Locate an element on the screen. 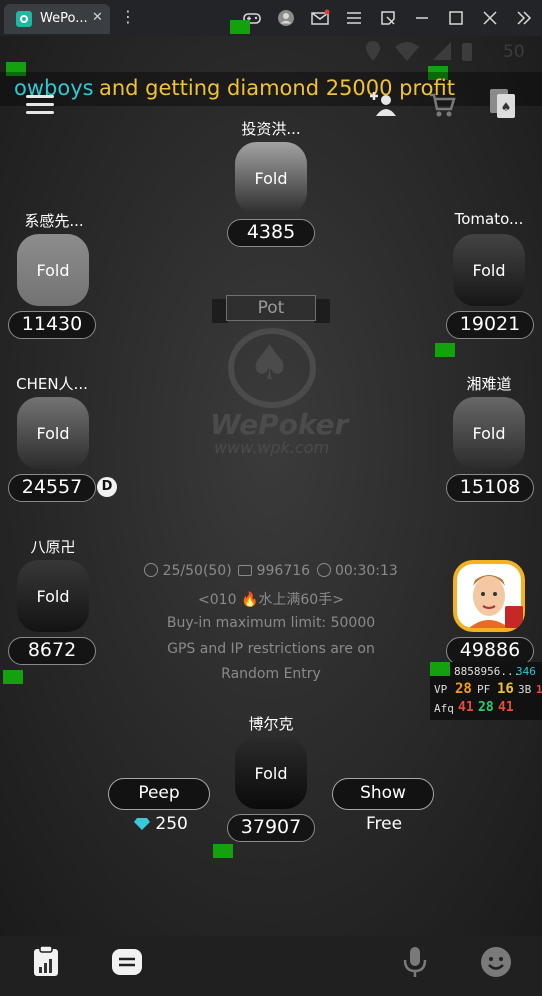 The image size is (542, 996). peep-cost: 250 is located at coordinates (161, 824).